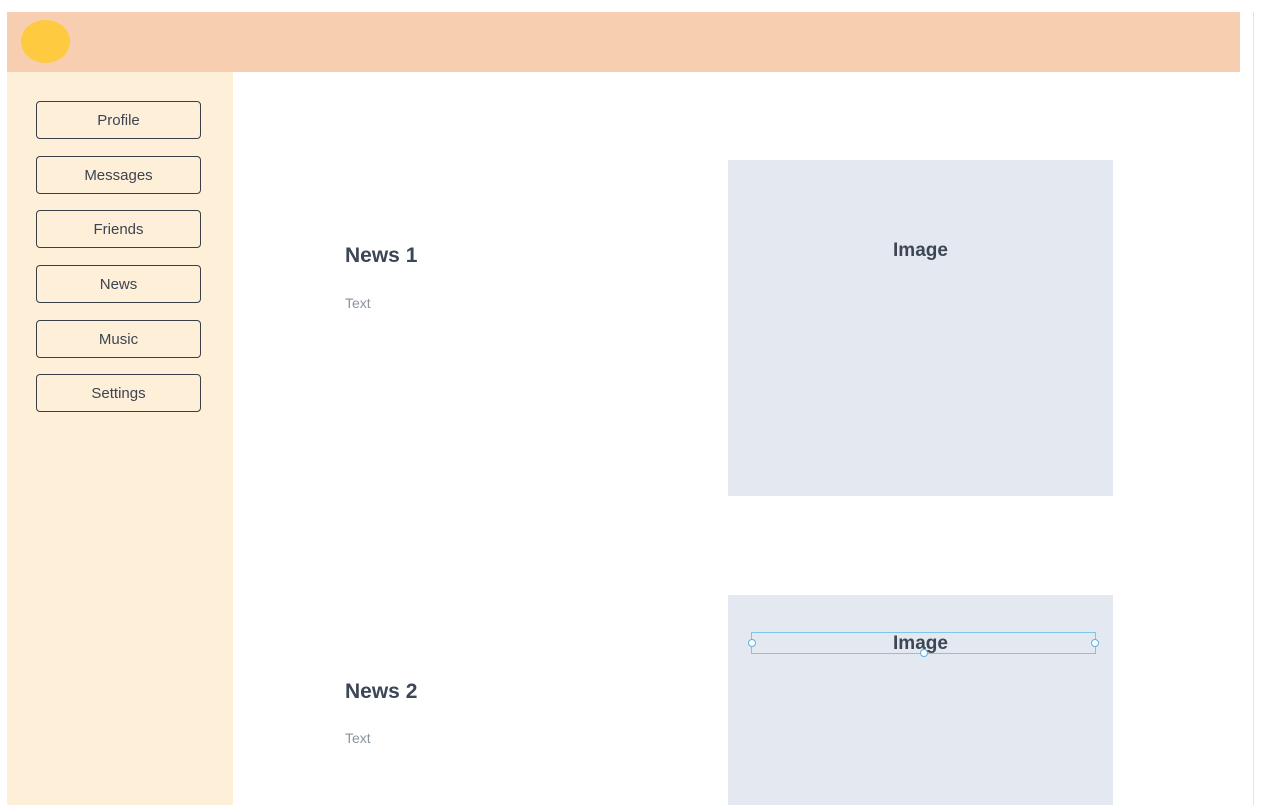 The height and width of the screenshot is (805, 1261). I want to click on sidebar-item-settings: Settings, so click(118, 393).